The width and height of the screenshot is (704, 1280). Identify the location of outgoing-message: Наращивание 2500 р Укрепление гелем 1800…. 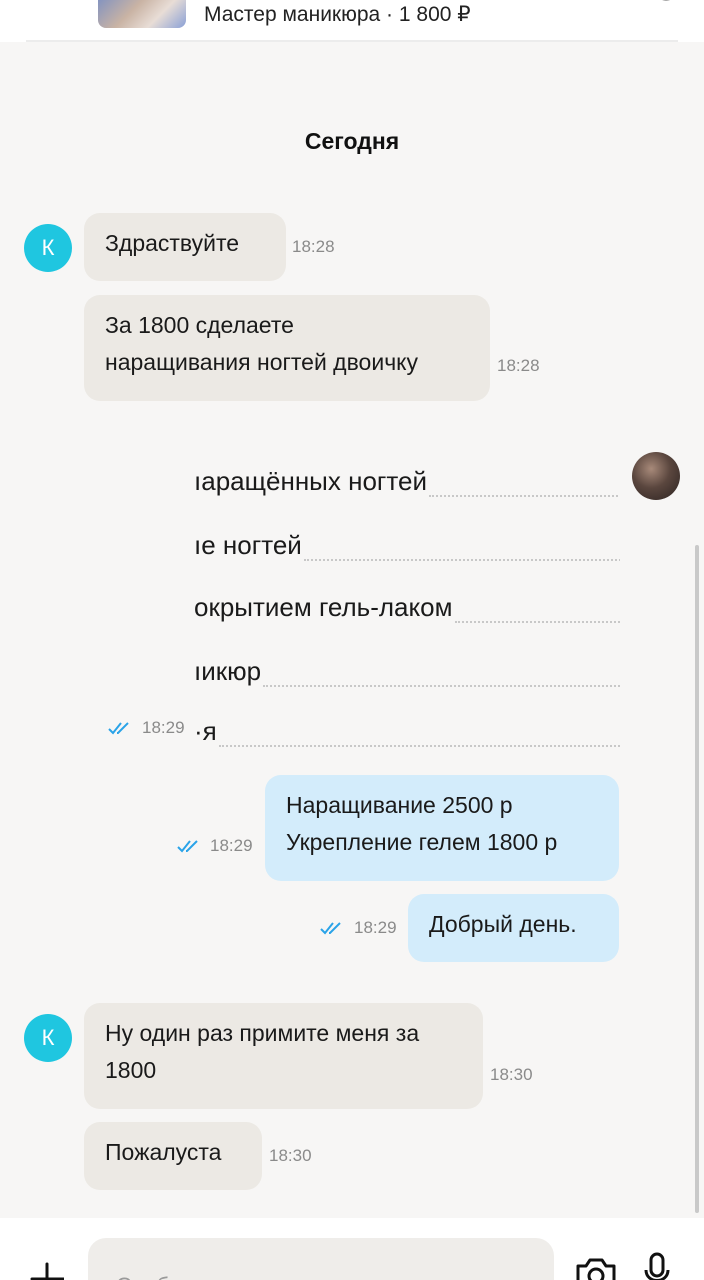
(442, 828).